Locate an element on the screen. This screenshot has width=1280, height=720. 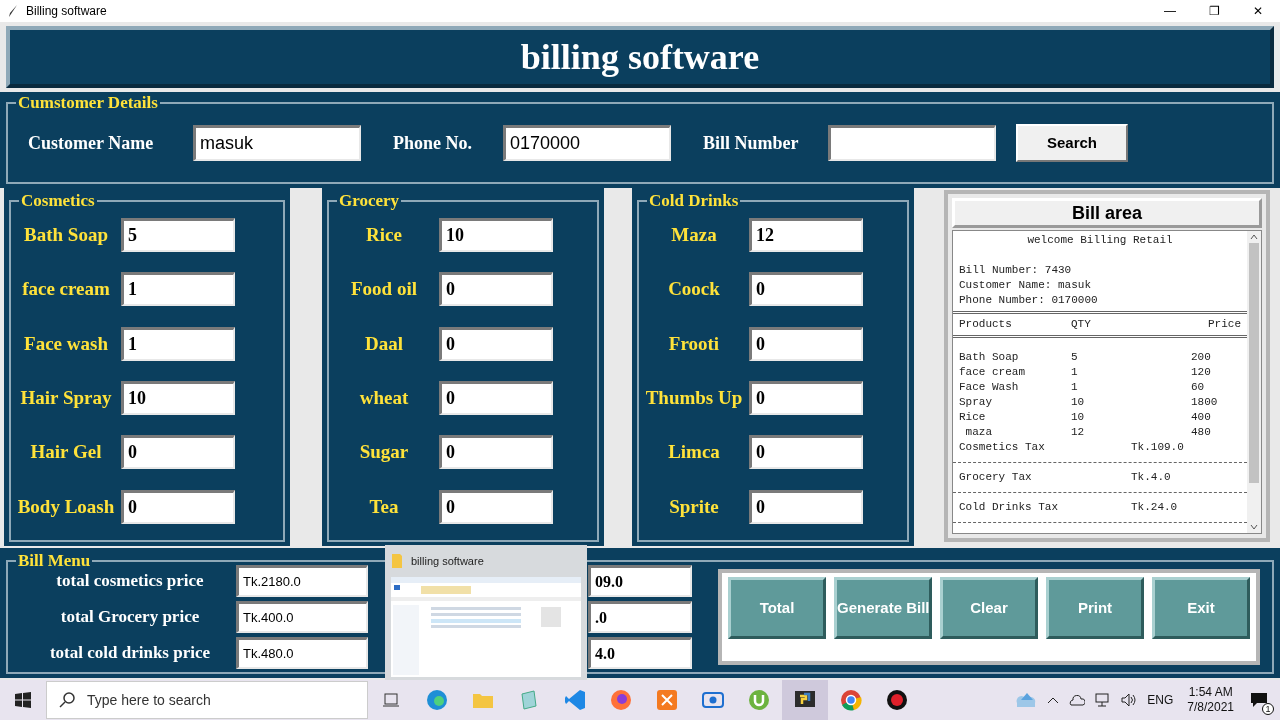
product-label: Tea is located at coordinates (384, 506).